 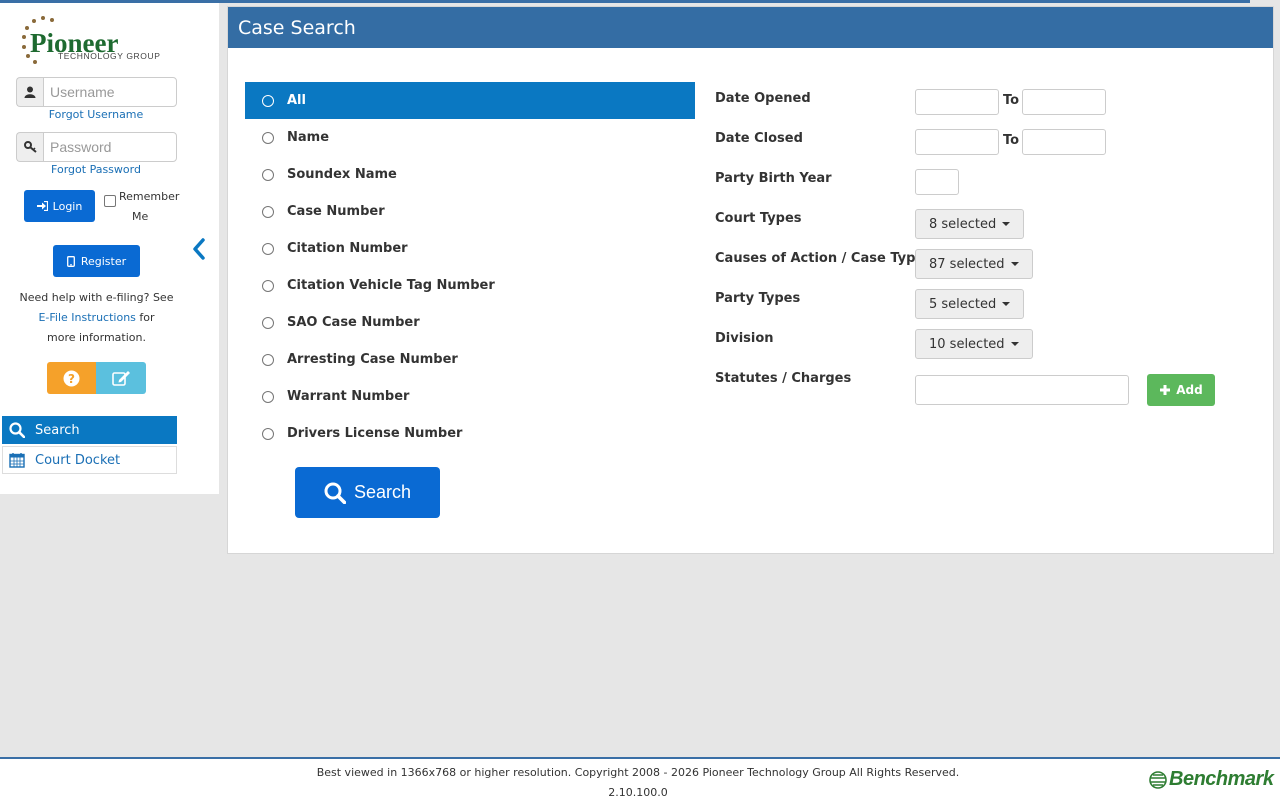 I want to click on date-closed-to-label: To, so click(x=1011, y=140).